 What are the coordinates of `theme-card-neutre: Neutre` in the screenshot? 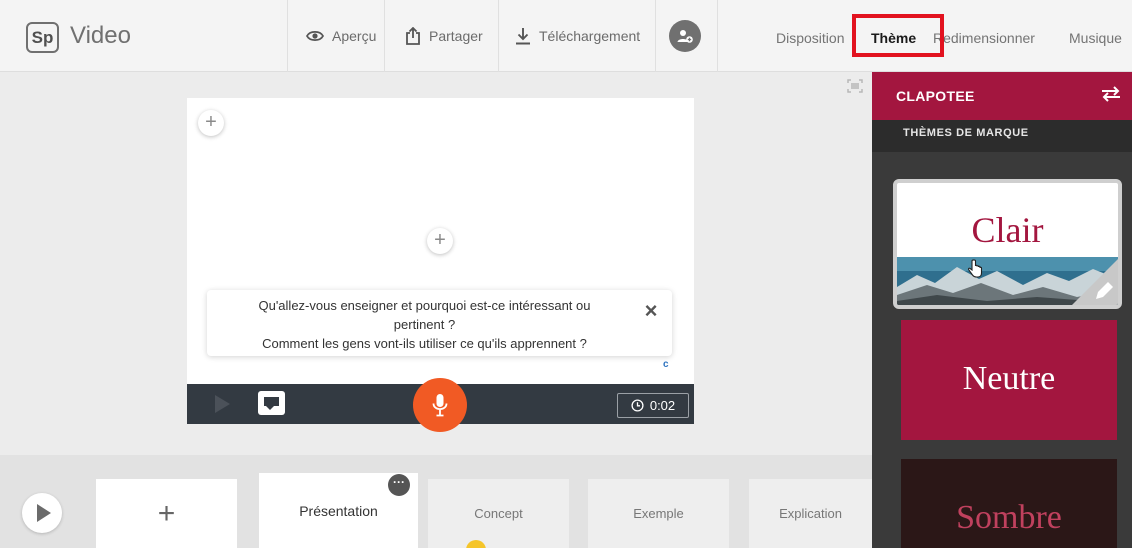 It's located at (1009, 380).